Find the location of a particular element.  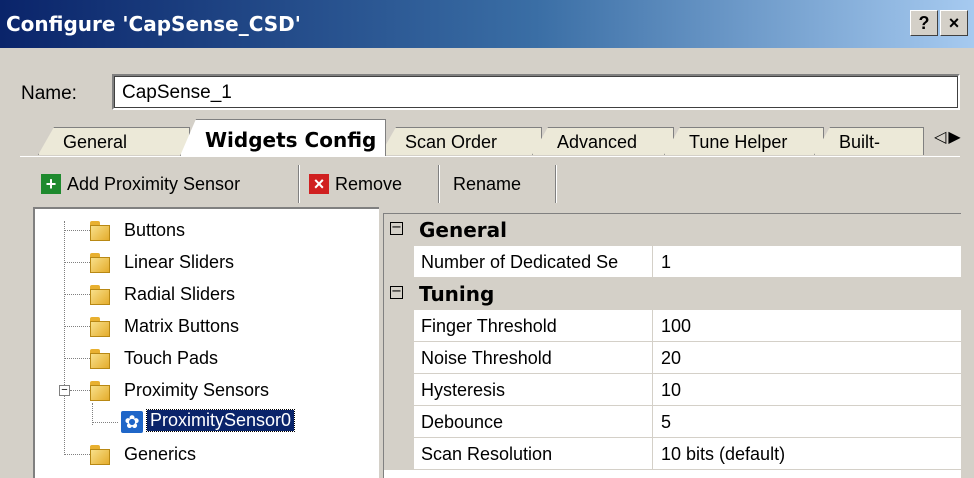

tree-item-linear-sliders: Linear Sliders is located at coordinates (205, 263).